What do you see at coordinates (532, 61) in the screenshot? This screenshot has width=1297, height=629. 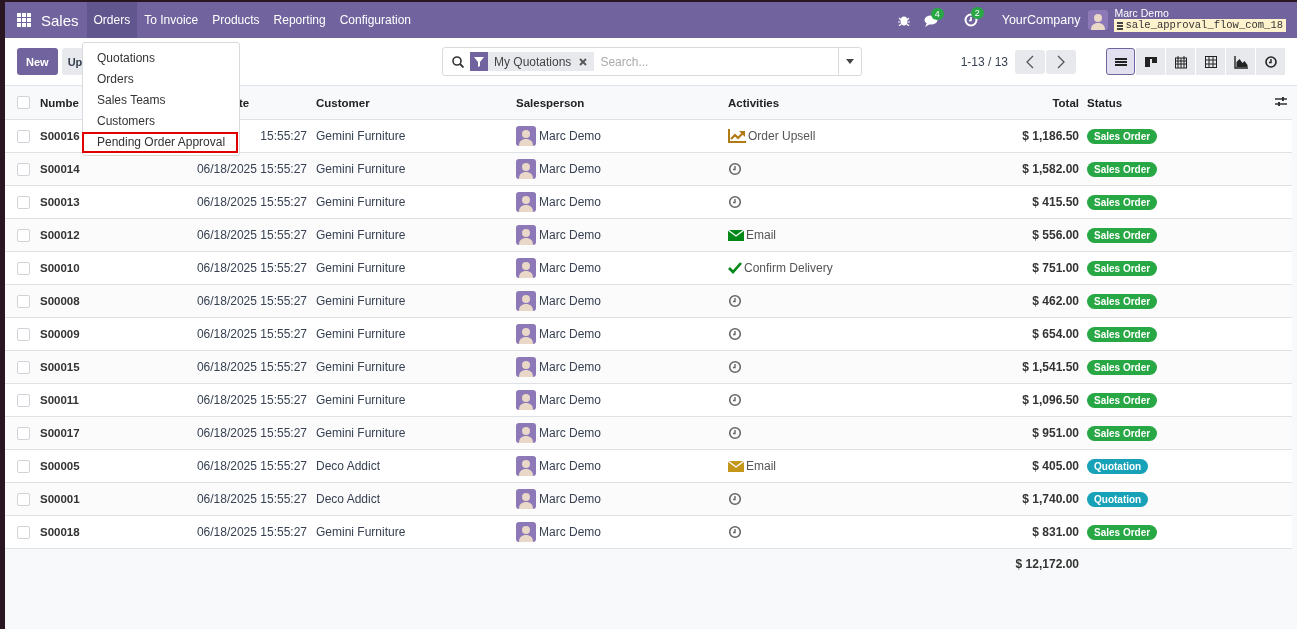 I see `filter-facet: My Quotations` at bounding box center [532, 61].